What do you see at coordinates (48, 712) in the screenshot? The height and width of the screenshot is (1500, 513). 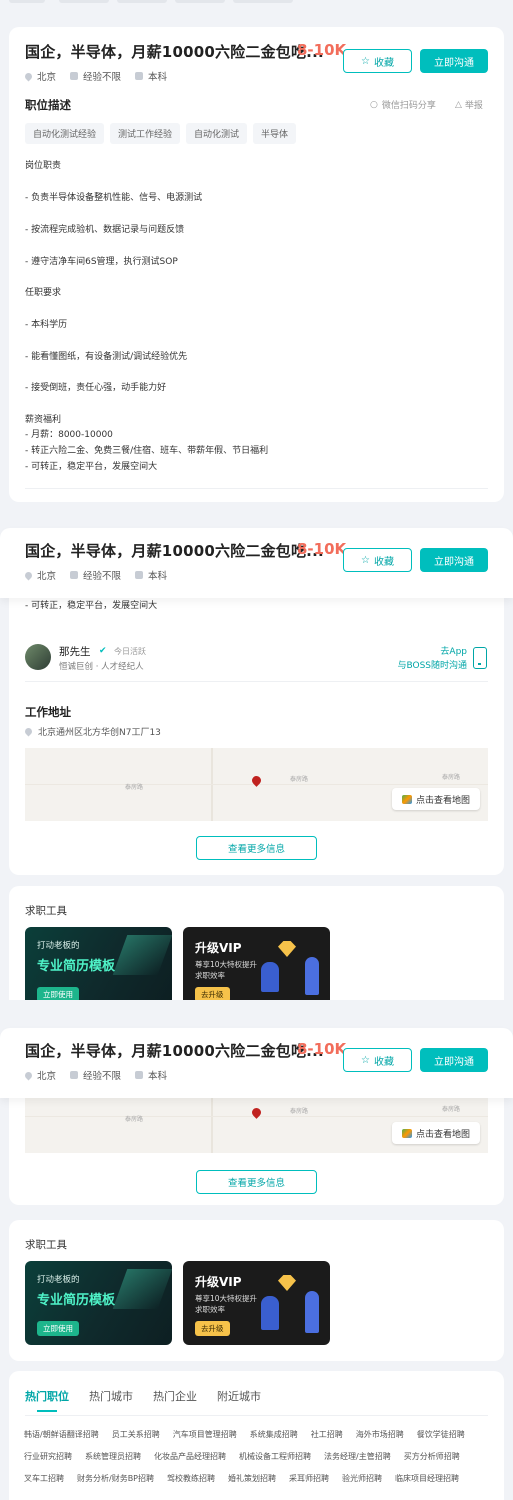 I see `section-title-address: 工作地址` at bounding box center [48, 712].